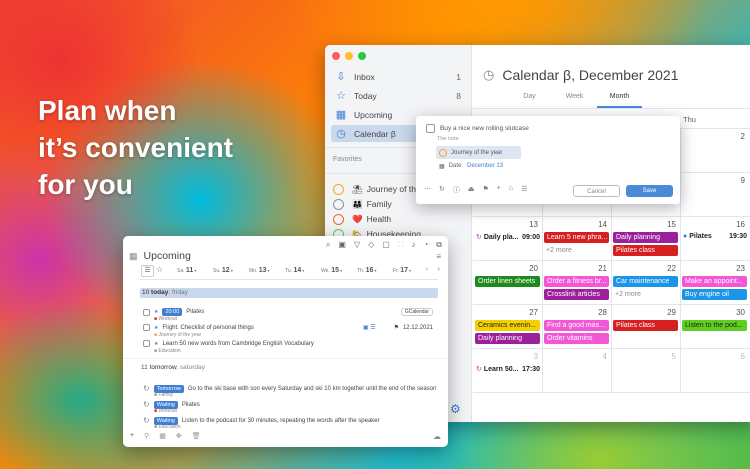  I want to click on tab-day: Day, so click(529, 100).